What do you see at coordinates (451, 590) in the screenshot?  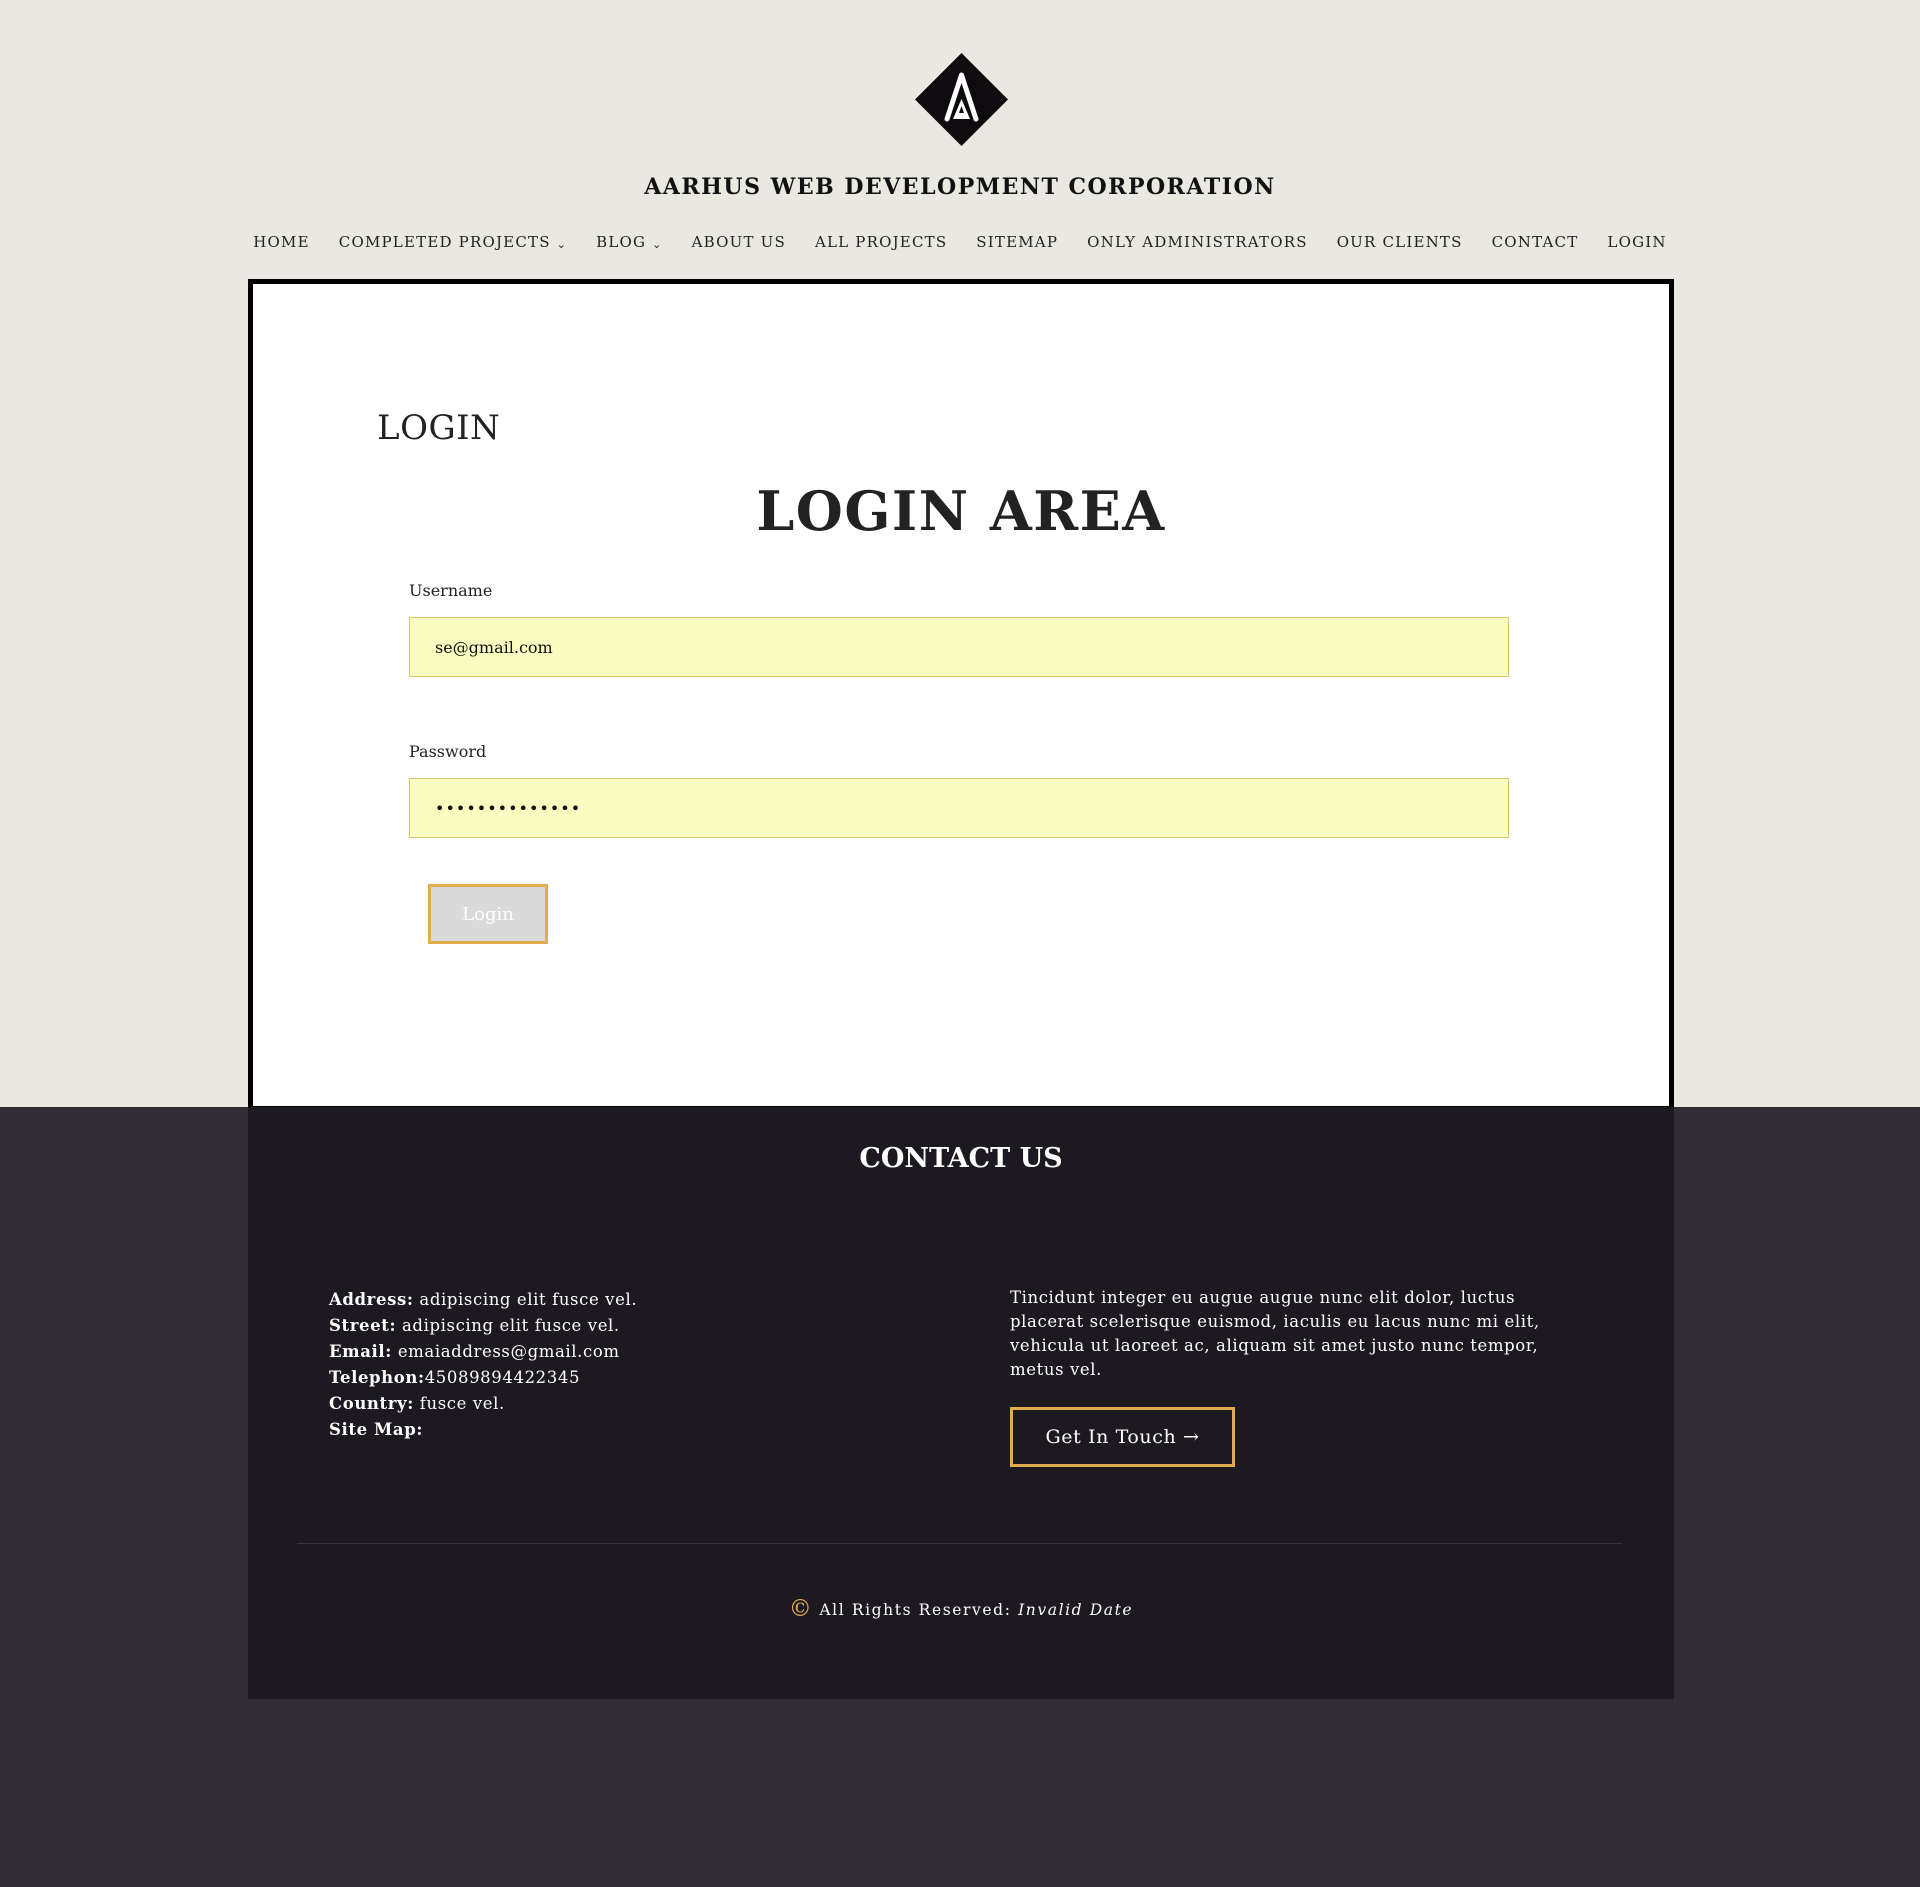 I see `username-label: Username` at bounding box center [451, 590].